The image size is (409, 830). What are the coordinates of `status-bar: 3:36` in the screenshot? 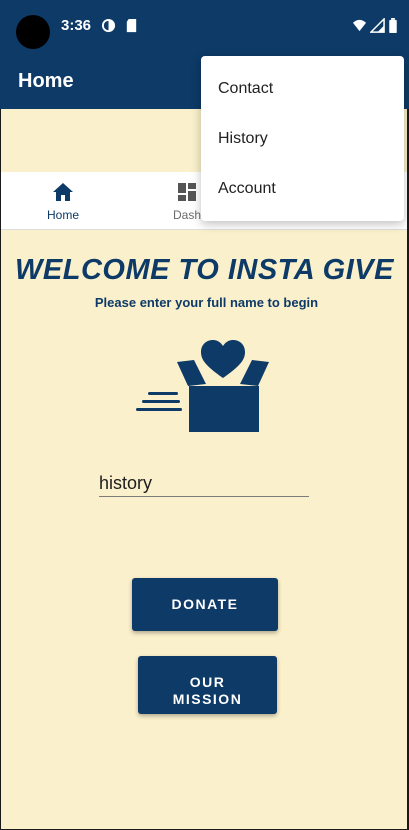 It's located at (204, 28).